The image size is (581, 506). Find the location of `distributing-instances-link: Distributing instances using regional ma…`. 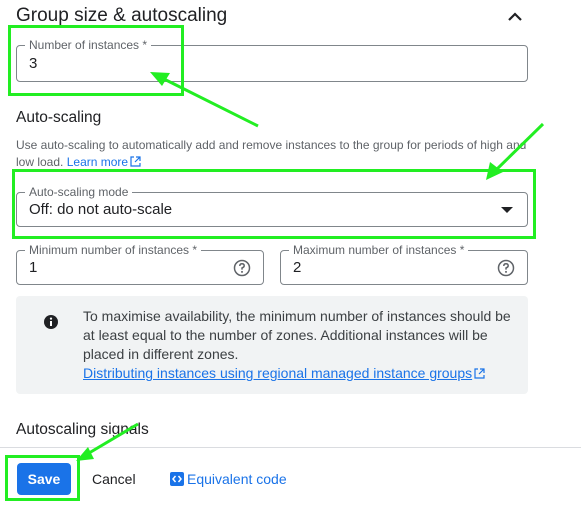

distributing-instances-link: Distributing instances using regional ma… is located at coordinates (284, 373).